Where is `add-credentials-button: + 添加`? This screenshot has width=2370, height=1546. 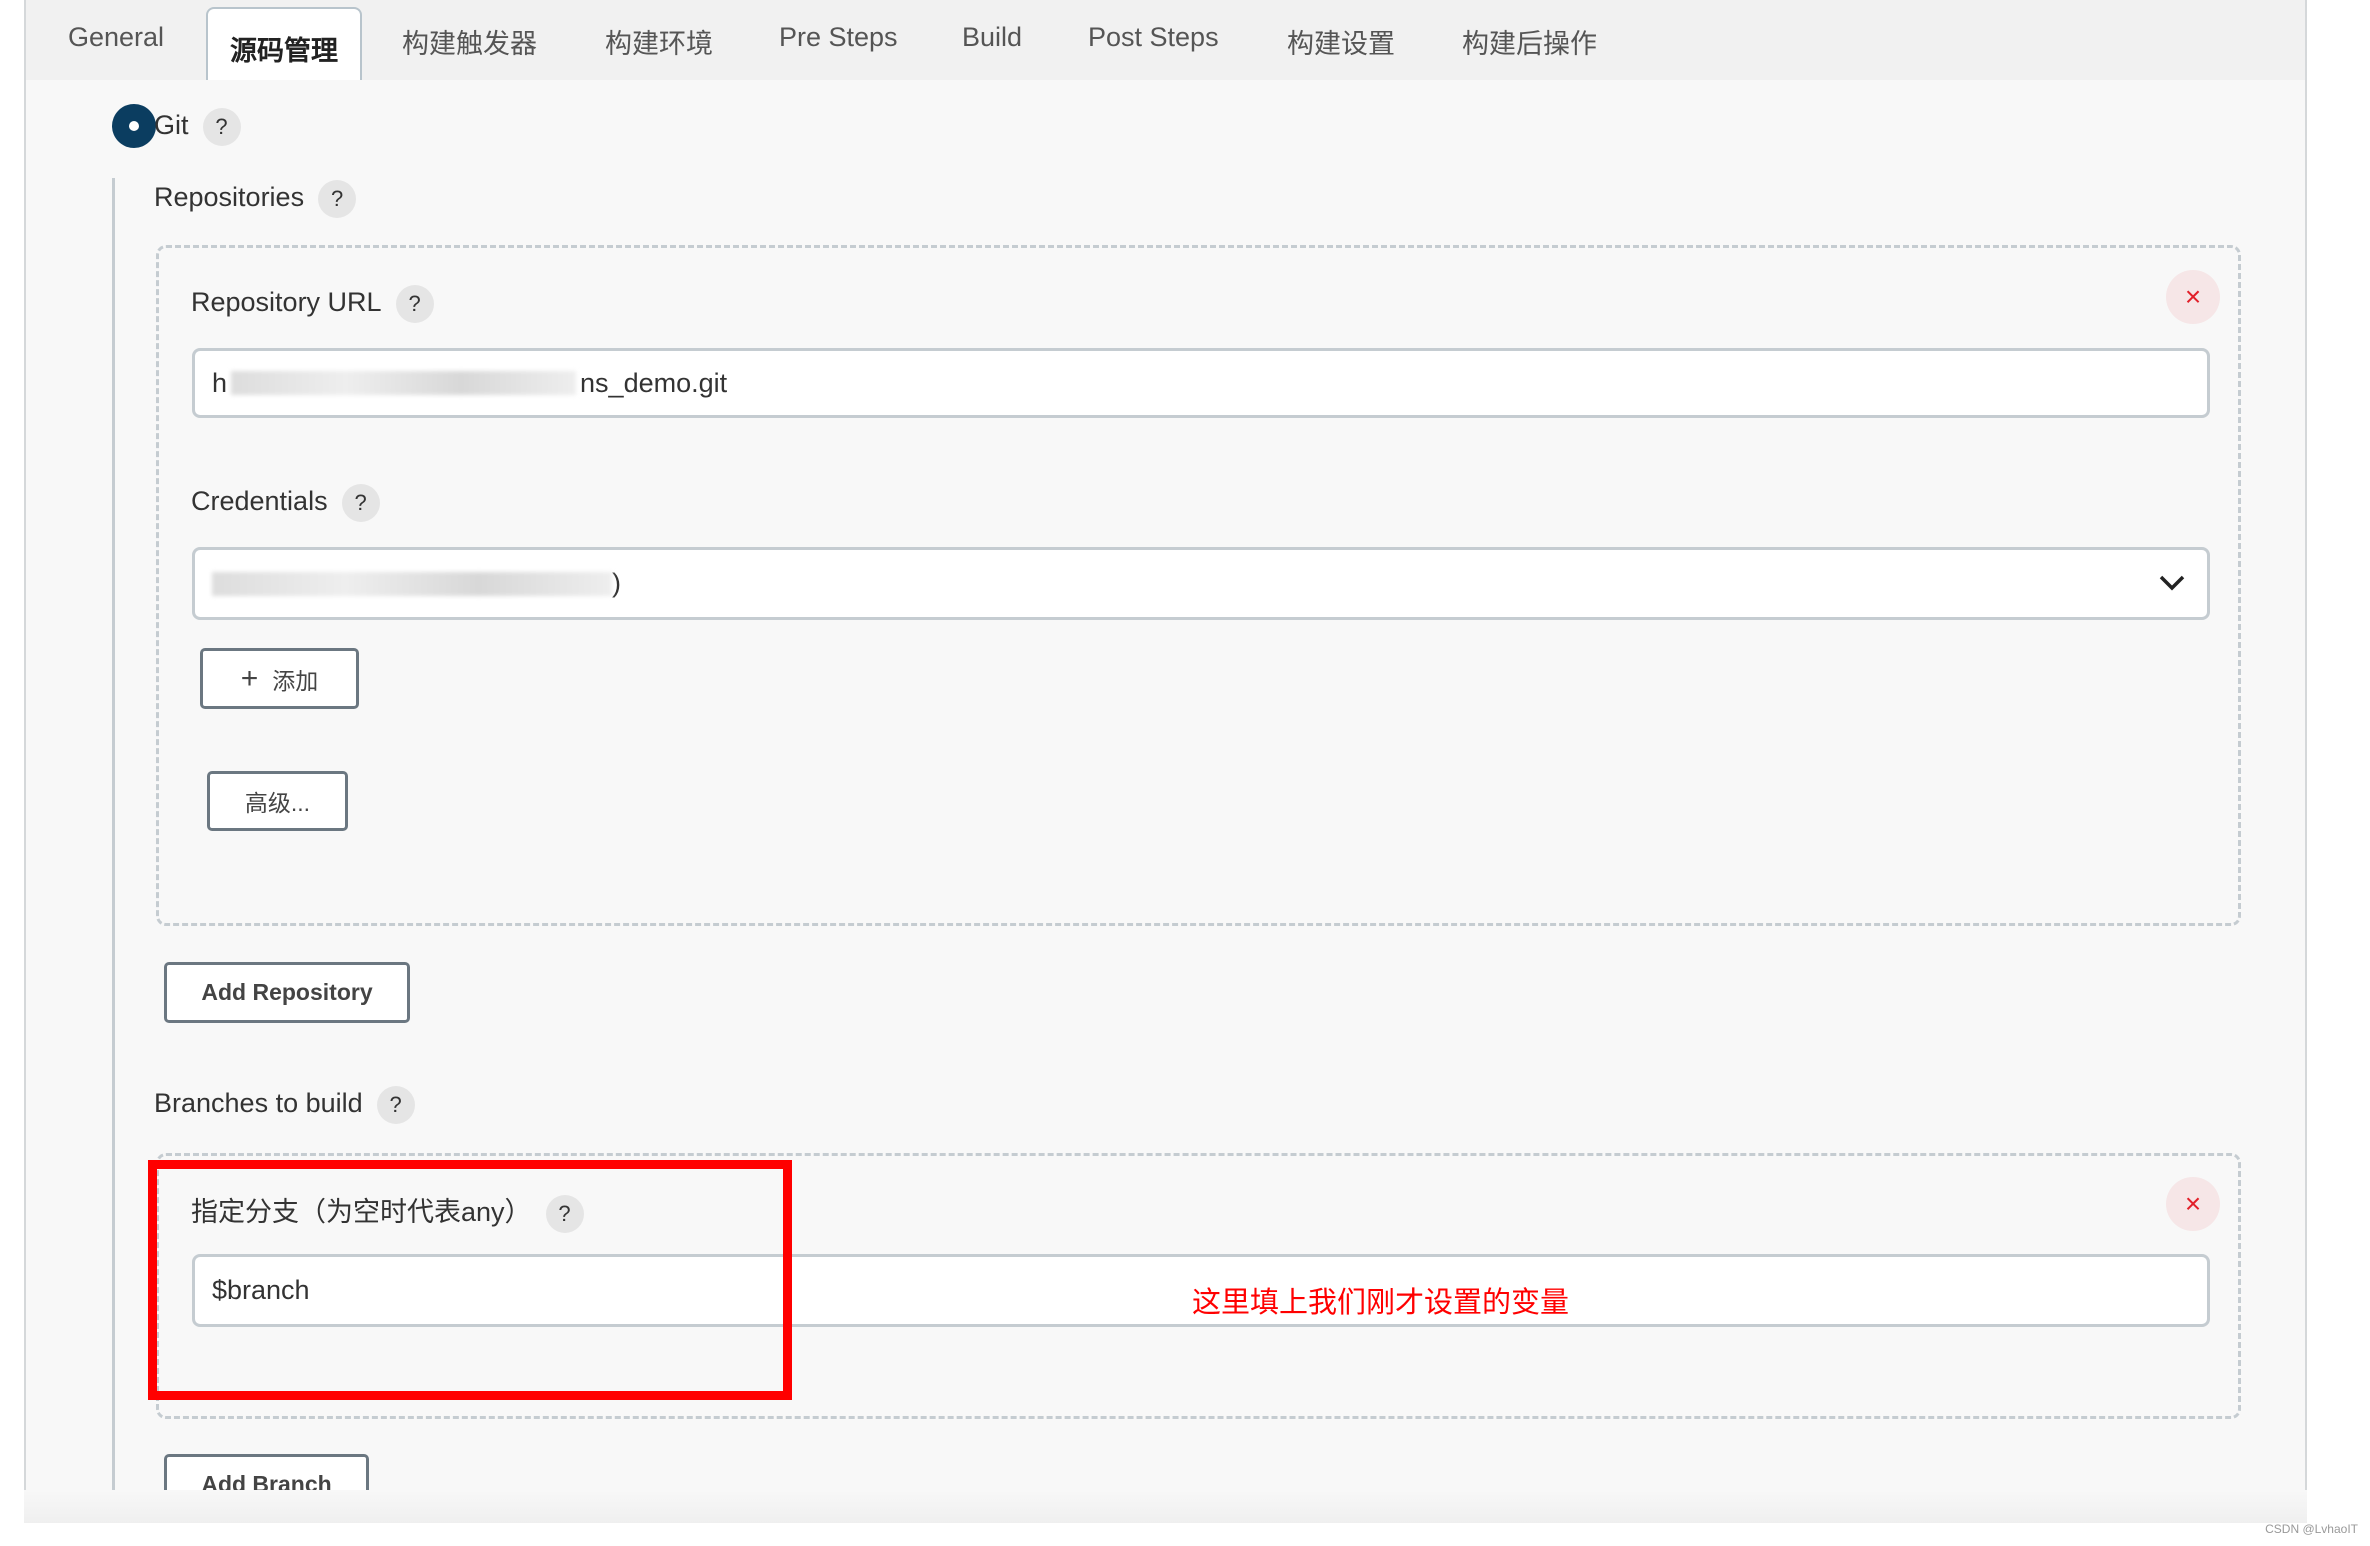
add-credentials-button: + 添加 is located at coordinates (279, 678).